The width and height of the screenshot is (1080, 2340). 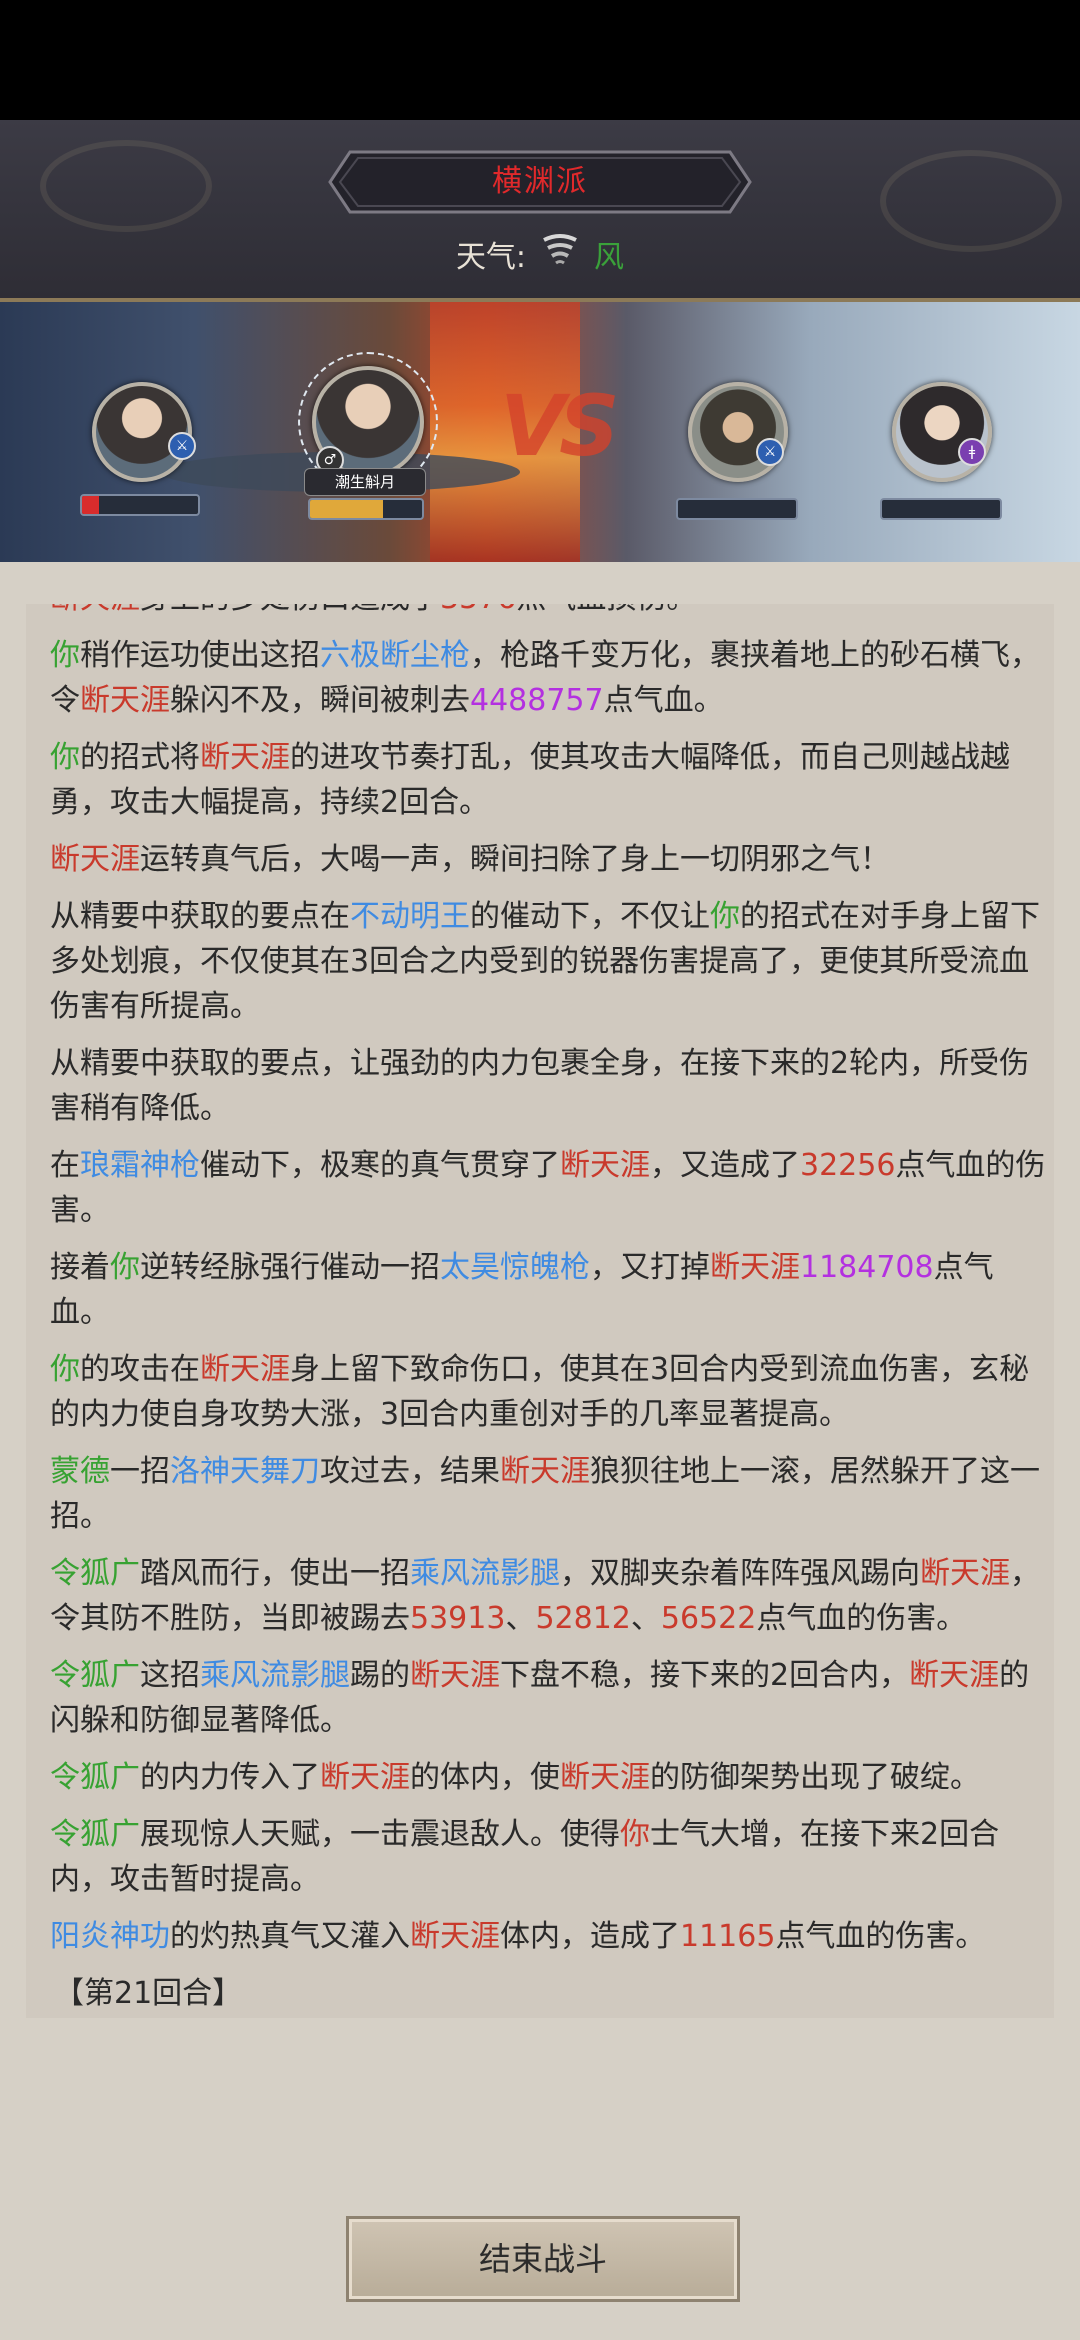 I want to click on log-text: 身上的多处伤口造成了, so click(x=290, y=610).